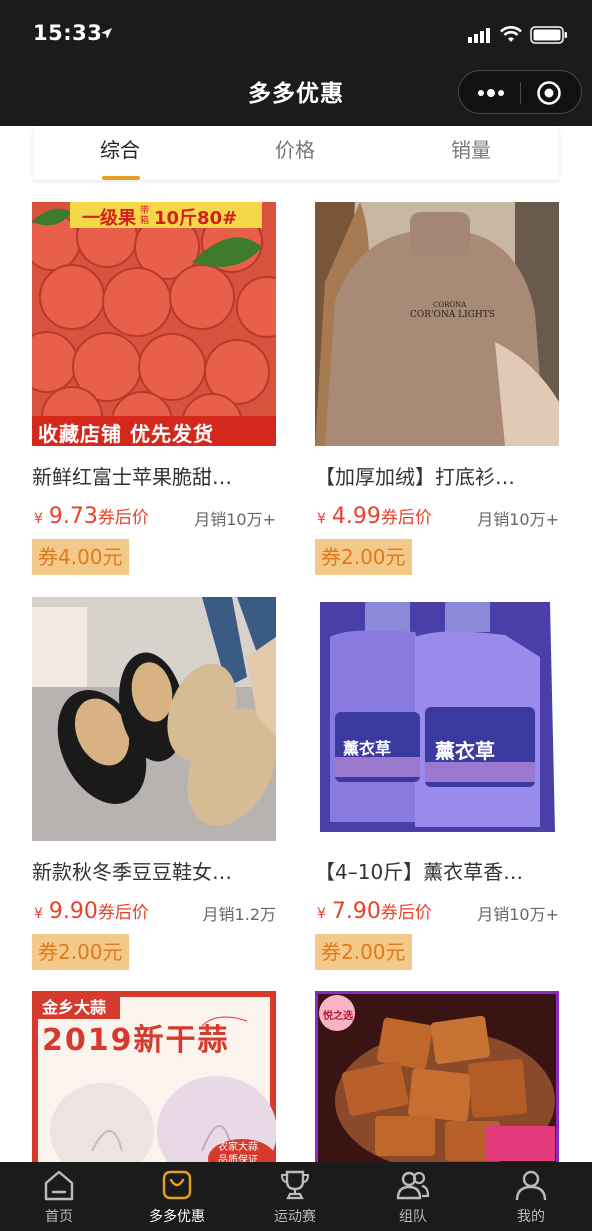  I want to click on bottom-tab-bar: 首页 多多优惠 运动赛 组队 我的, so click(296, 1196).